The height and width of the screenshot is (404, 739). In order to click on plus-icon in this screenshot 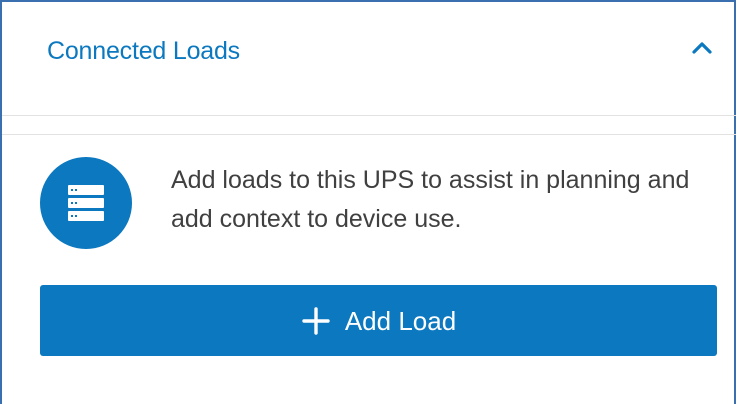, I will do `click(316, 321)`.